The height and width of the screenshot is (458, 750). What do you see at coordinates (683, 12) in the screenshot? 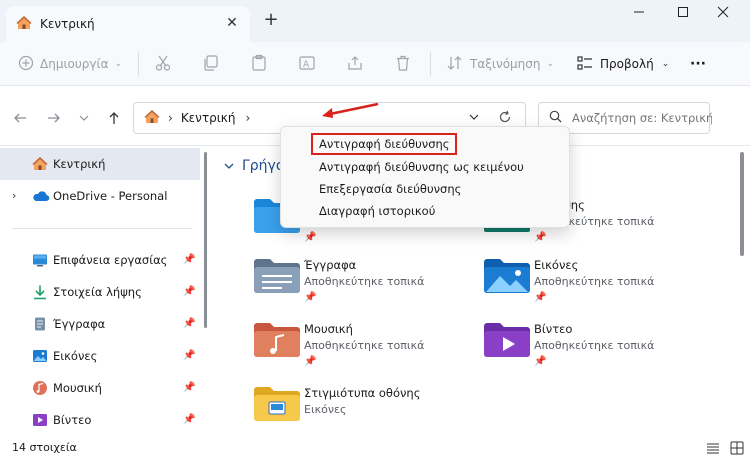
I see `maximize-button` at bounding box center [683, 12].